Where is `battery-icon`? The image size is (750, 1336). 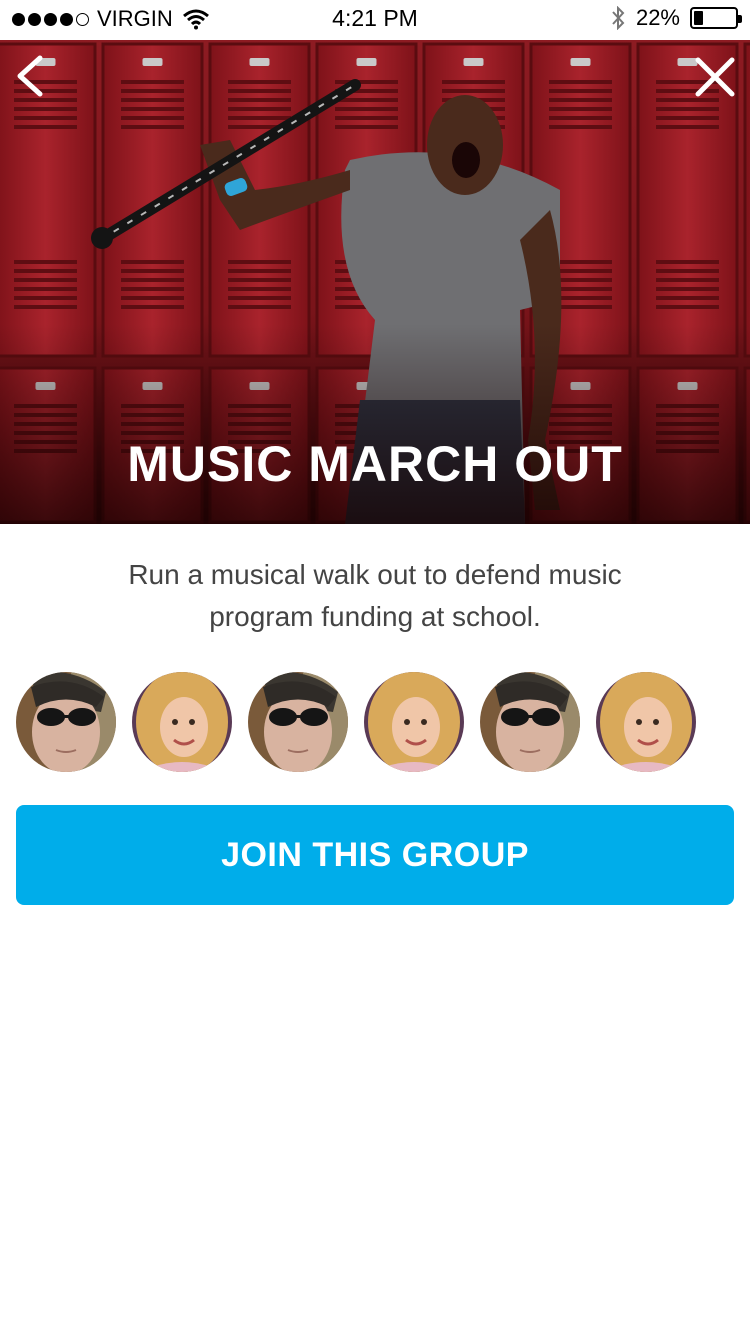
battery-icon is located at coordinates (716, 18).